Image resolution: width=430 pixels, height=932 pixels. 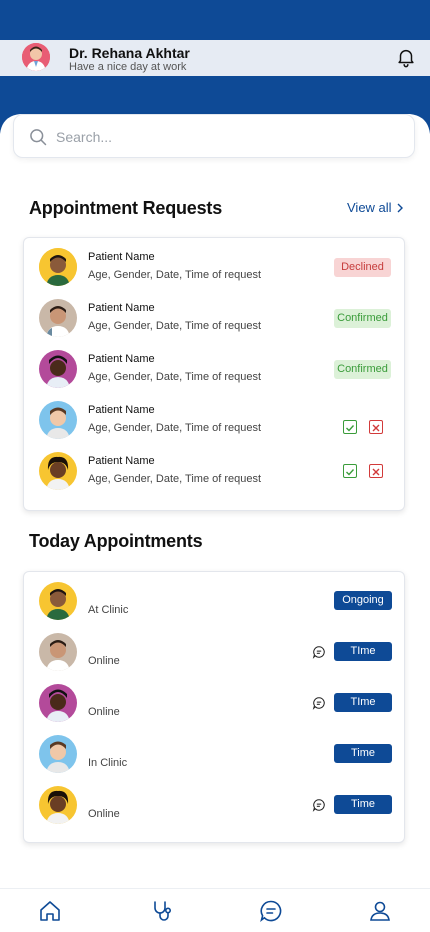 What do you see at coordinates (215, 811) in the screenshot?
I see `appointment-row: Online Time` at bounding box center [215, 811].